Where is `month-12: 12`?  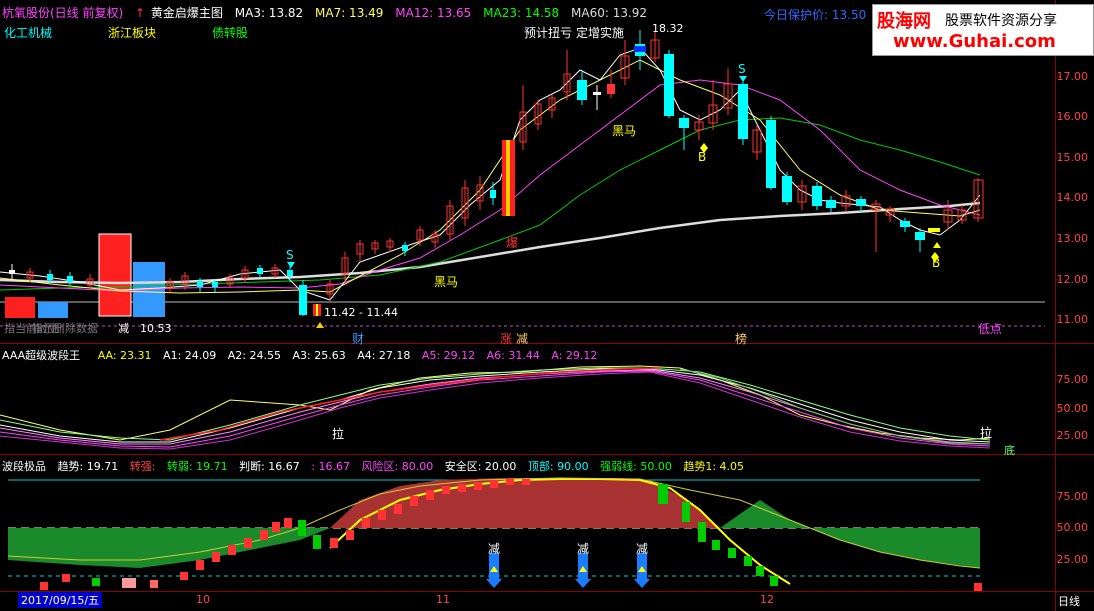
month-12: 12 is located at coordinates (767, 599).